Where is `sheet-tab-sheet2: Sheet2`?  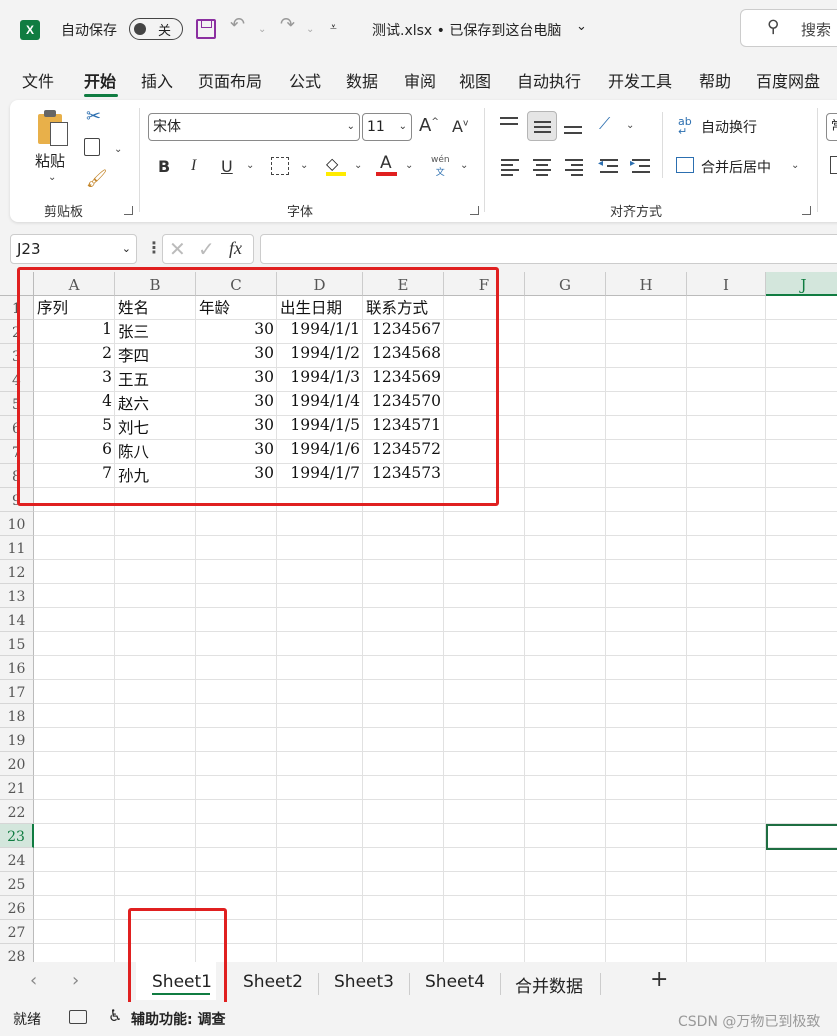 sheet-tab-sheet2: Sheet2 is located at coordinates (273, 982).